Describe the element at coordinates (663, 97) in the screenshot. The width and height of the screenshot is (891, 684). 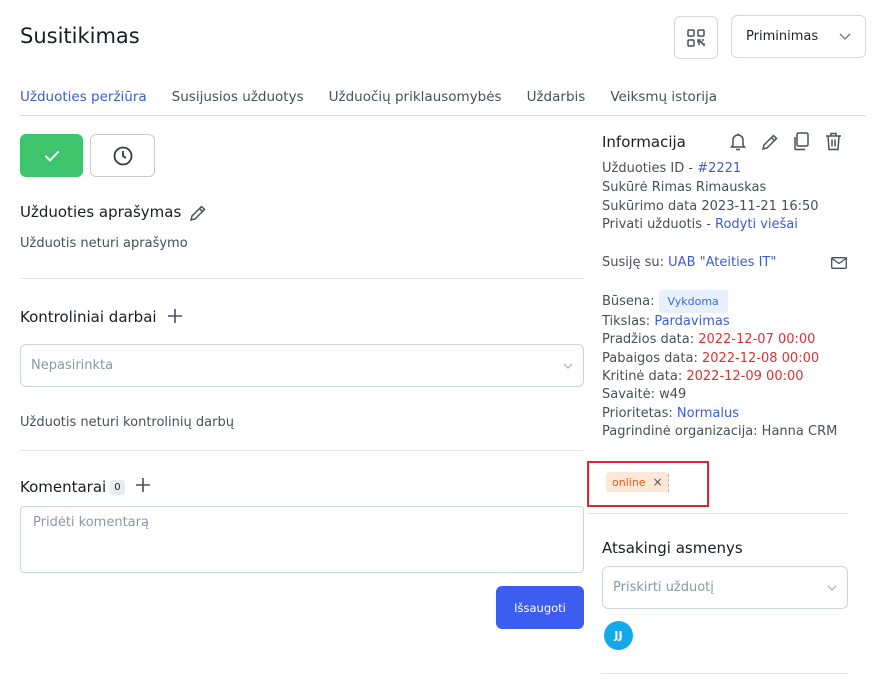
I see `tab-action-history: Veiksmų istorija` at that location.